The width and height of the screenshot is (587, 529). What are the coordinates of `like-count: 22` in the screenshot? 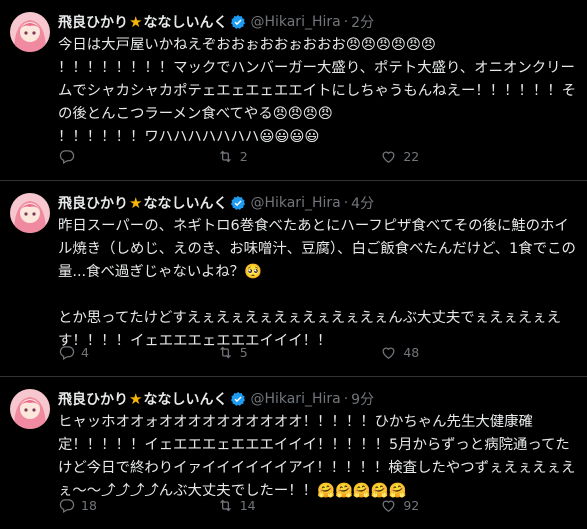 It's located at (411, 156).